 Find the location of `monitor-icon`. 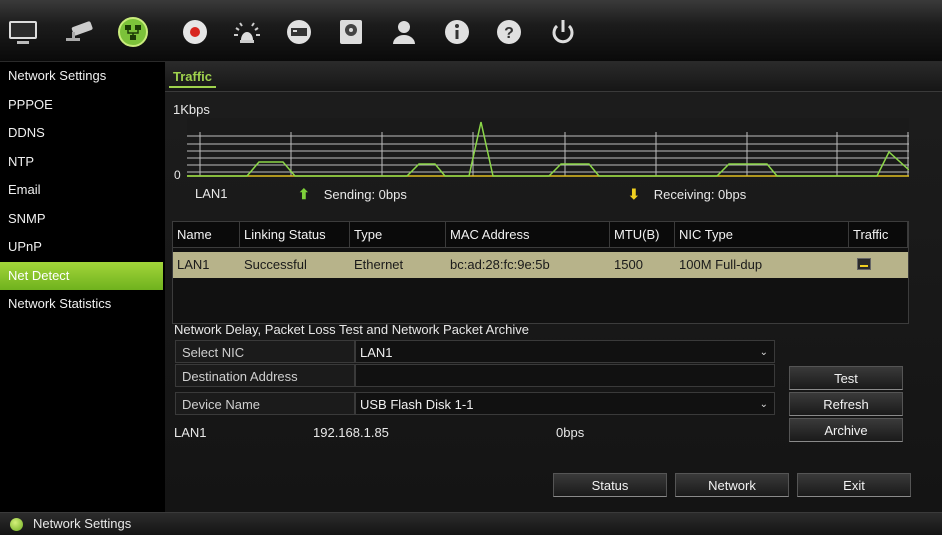

monitor-icon is located at coordinates (23, 32).